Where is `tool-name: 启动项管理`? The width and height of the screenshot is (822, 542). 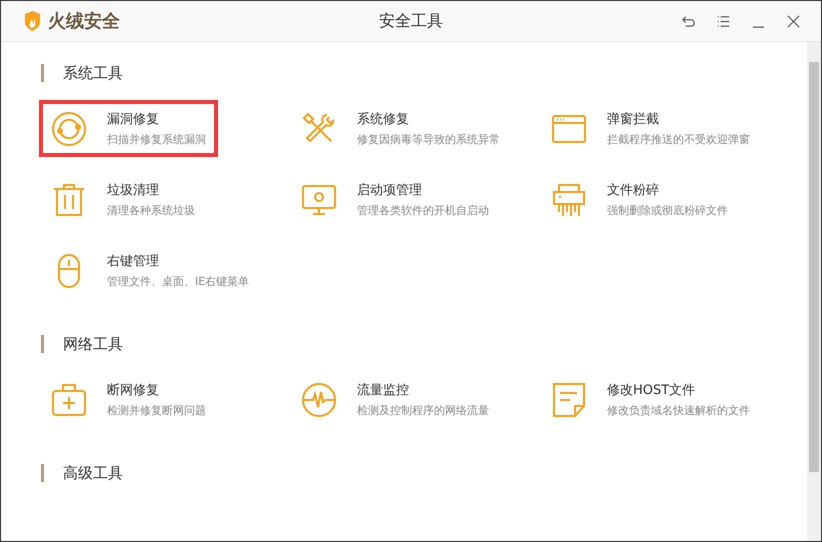
tool-name: 启动项管理 is located at coordinates (390, 190).